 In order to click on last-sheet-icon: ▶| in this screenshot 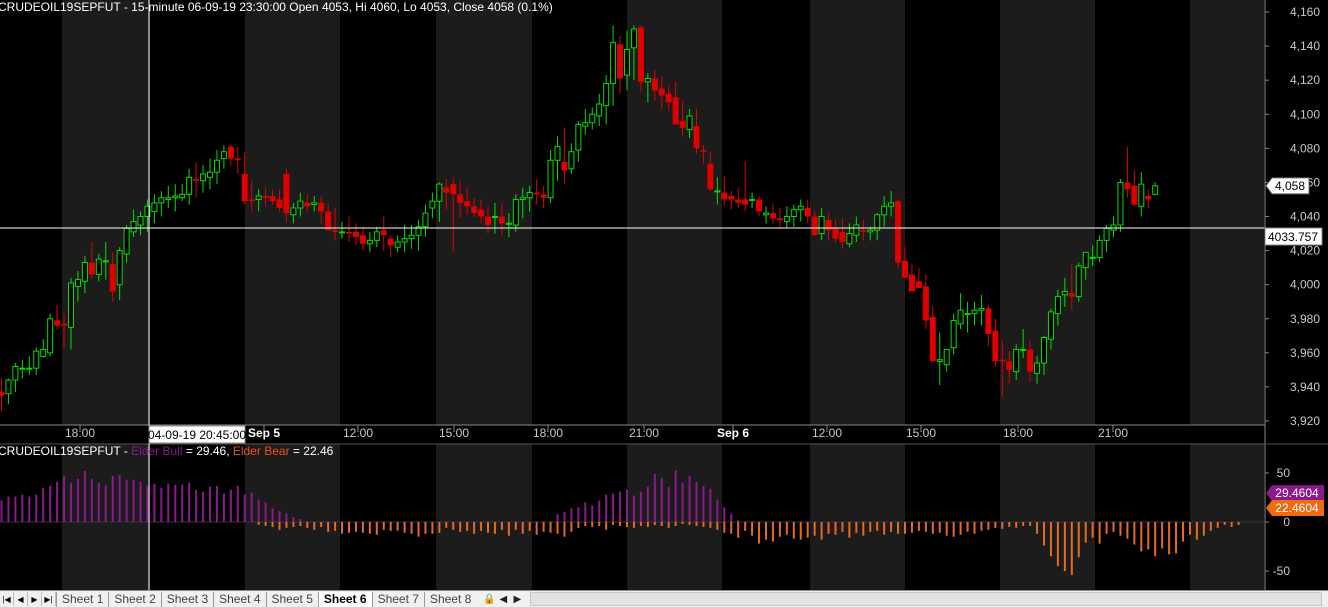, I will do `click(49, 599)`.